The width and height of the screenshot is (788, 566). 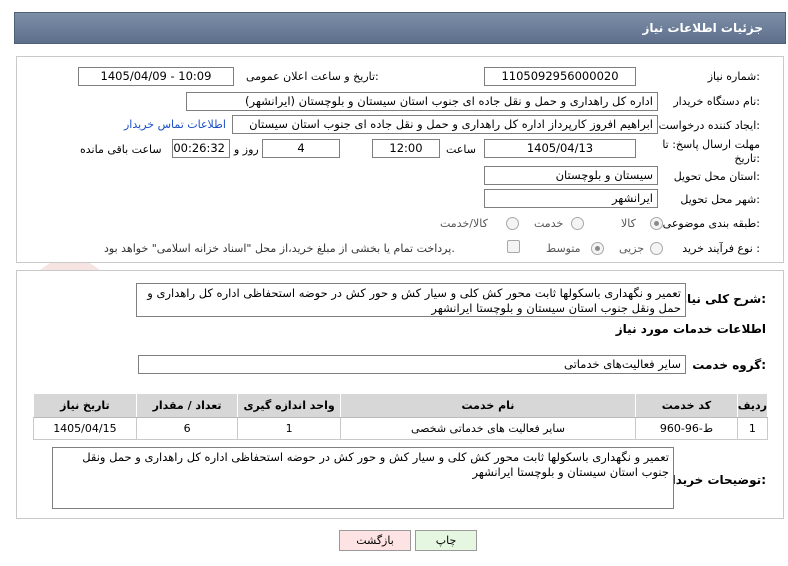 What do you see at coordinates (716, 101) in the screenshot?
I see `buyer-org-label: نام دستگاه خریدار:` at bounding box center [716, 101].